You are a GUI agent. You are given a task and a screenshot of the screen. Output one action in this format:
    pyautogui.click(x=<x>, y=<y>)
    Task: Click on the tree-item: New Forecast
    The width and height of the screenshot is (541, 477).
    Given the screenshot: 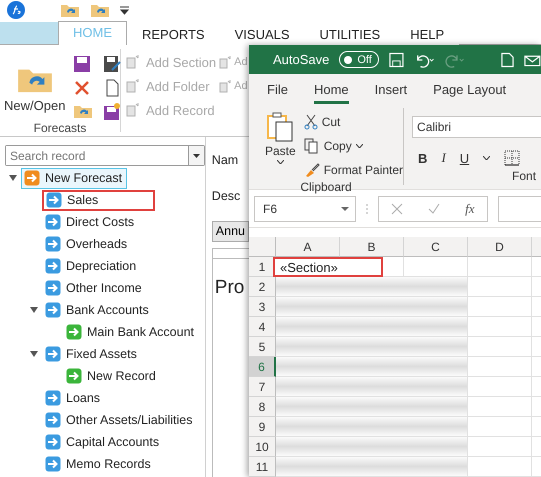 What is the action you would take?
    pyautogui.click(x=74, y=178)
    